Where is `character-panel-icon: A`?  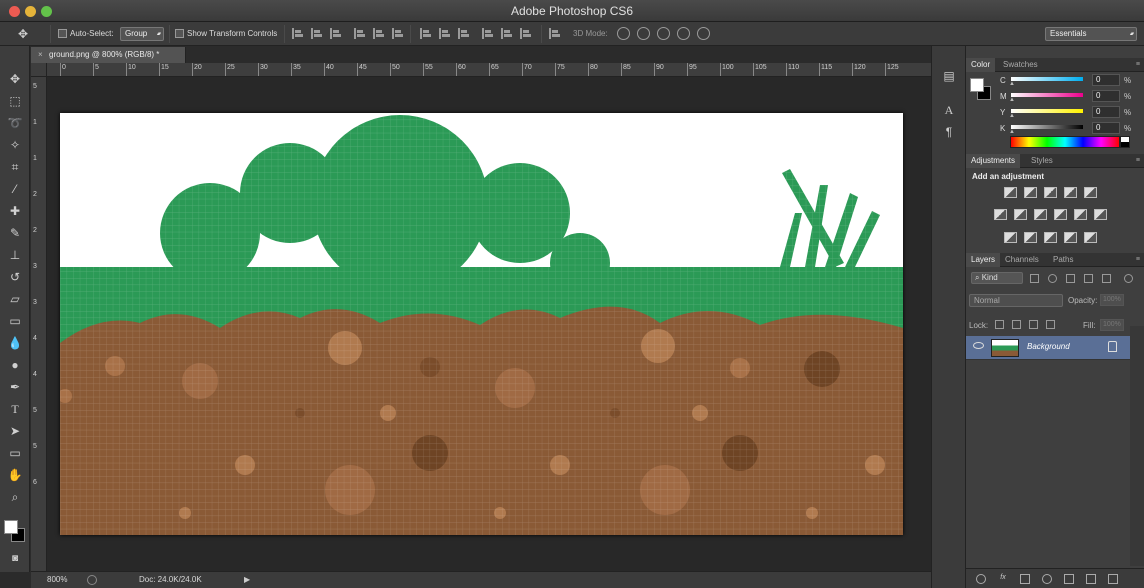
character-panel-icon: A is located at coordinates (949, 110).